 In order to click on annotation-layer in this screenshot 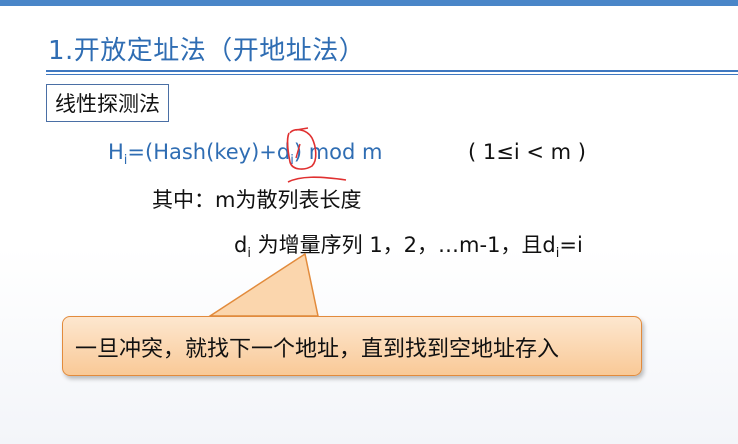, I will do `click(277, 222)`.